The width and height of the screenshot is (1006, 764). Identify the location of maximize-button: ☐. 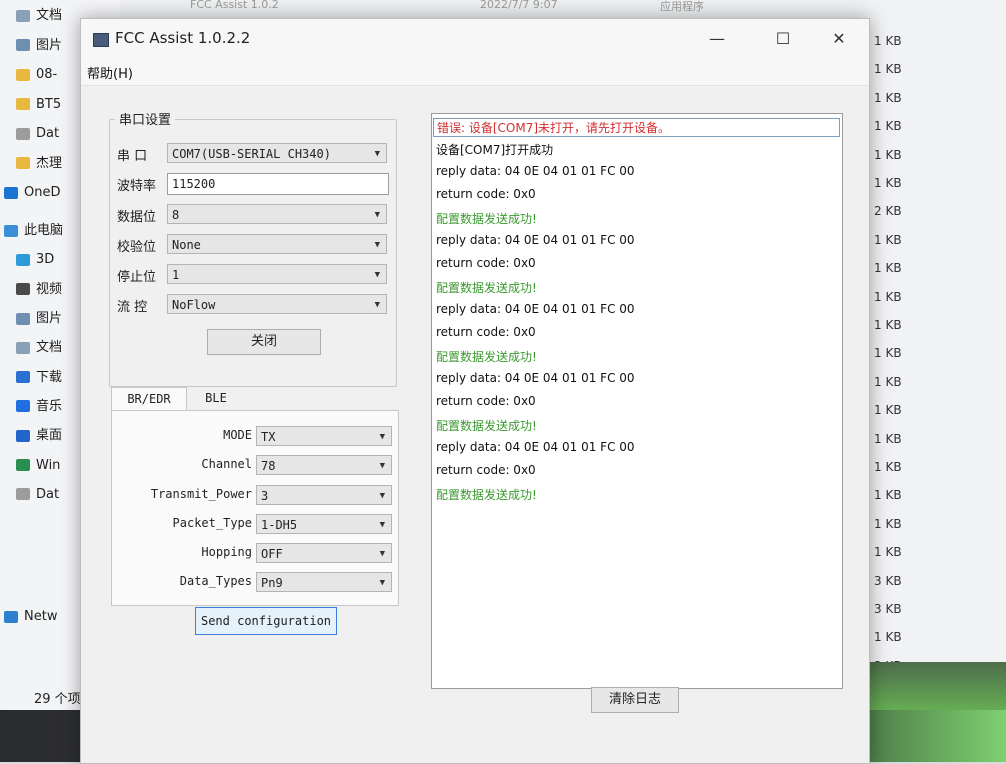
(783, 39).